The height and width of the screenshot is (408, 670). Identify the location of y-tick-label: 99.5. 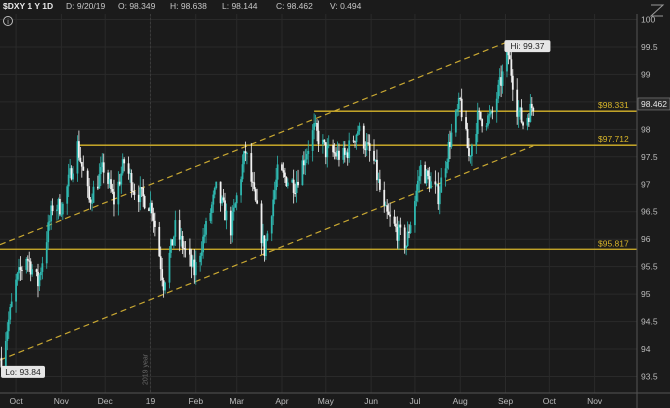
(649, 47).